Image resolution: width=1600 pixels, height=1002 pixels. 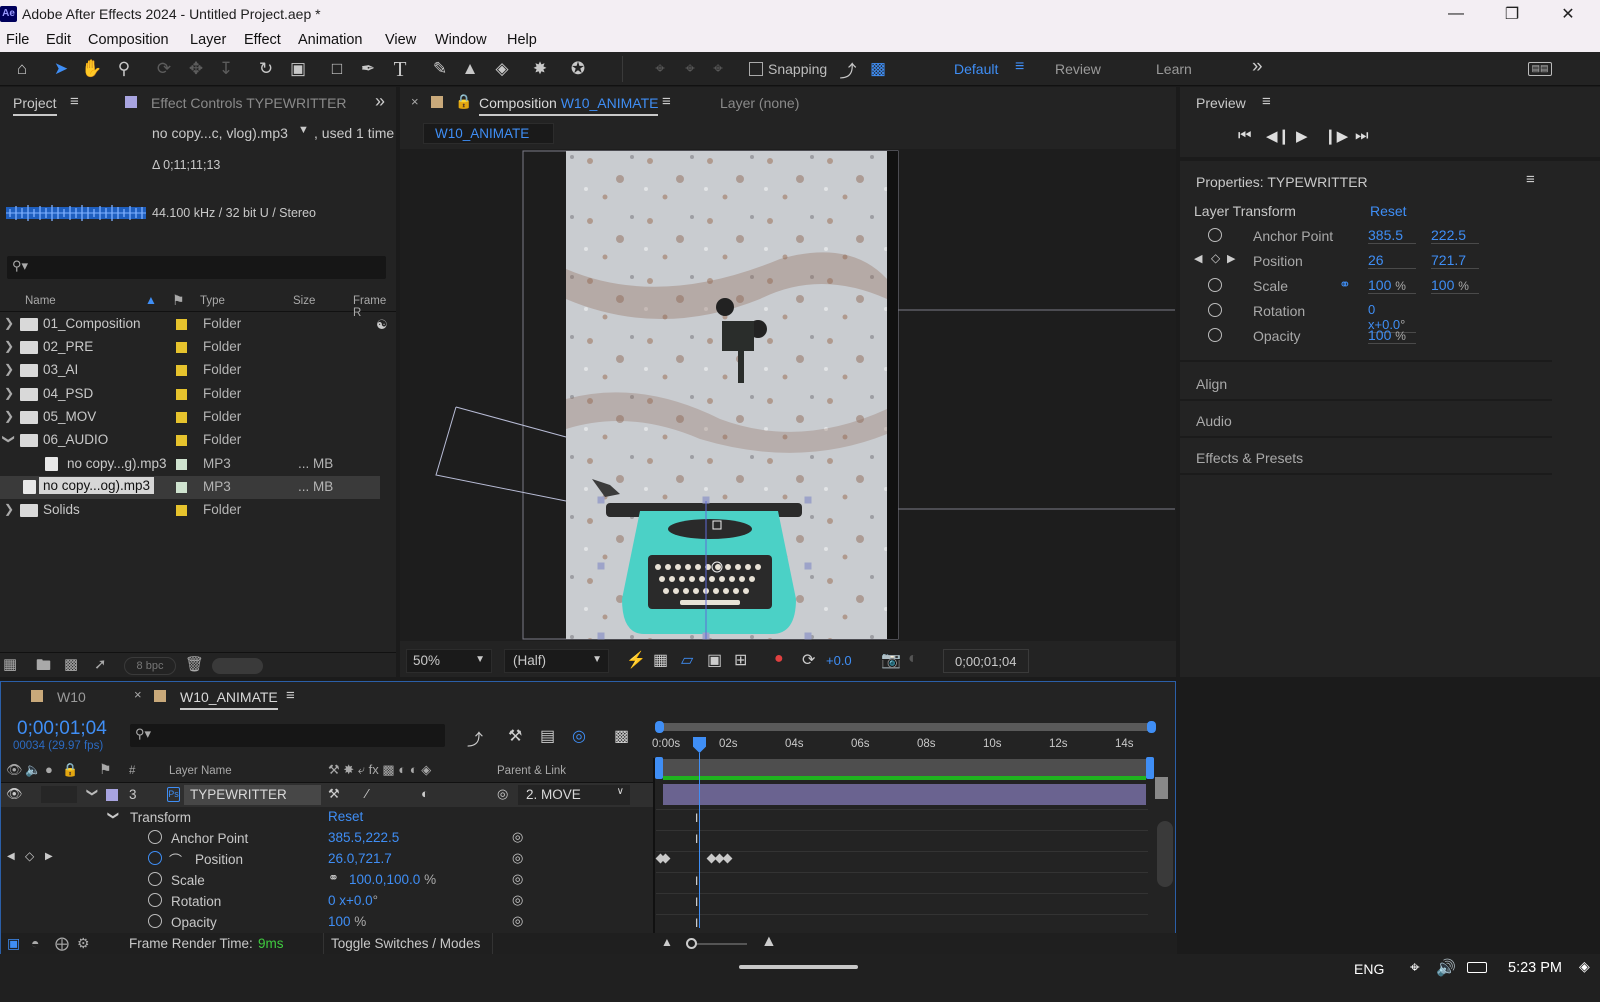 What do you see at coordinates (196, 267) in the screenshot?
I see `project-search-input: ⚲▾` at bounding box center [196, 267].